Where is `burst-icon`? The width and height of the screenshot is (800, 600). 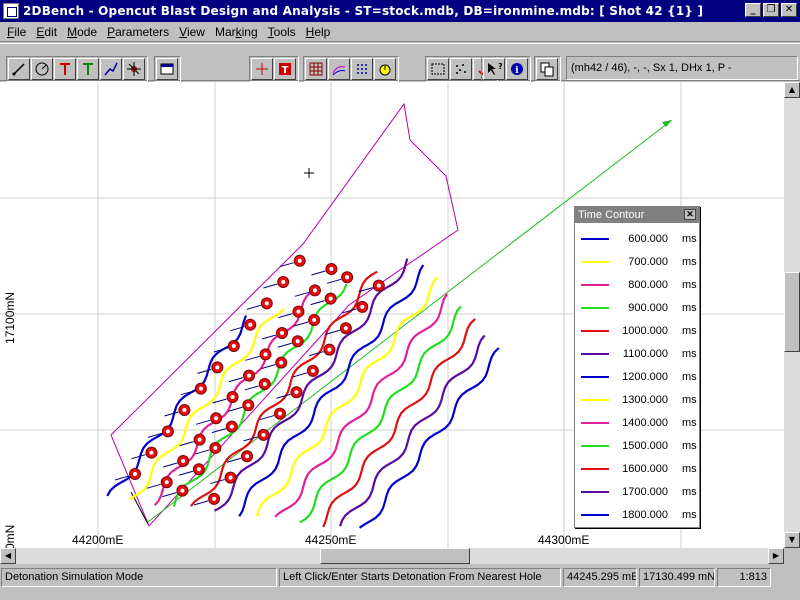
burst-icon is located at coordinates (134, 69).